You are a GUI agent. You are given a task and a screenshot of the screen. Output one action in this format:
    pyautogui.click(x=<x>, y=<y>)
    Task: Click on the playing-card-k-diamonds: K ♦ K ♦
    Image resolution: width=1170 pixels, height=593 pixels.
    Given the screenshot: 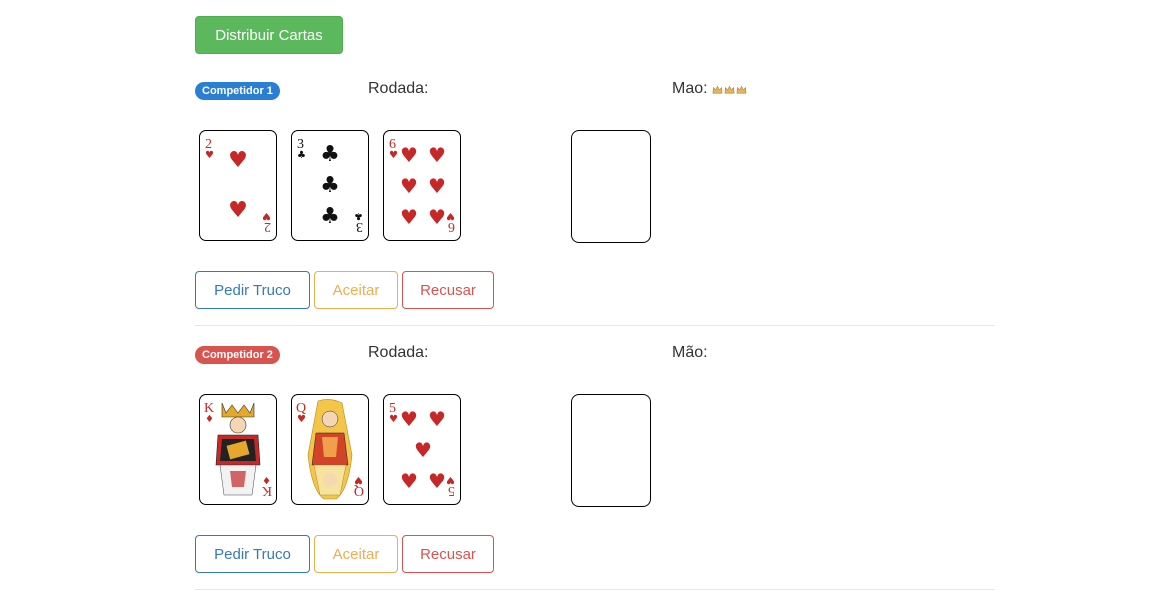 What is the action you would take?
    pyautogui.click(x=238, y=449)
    